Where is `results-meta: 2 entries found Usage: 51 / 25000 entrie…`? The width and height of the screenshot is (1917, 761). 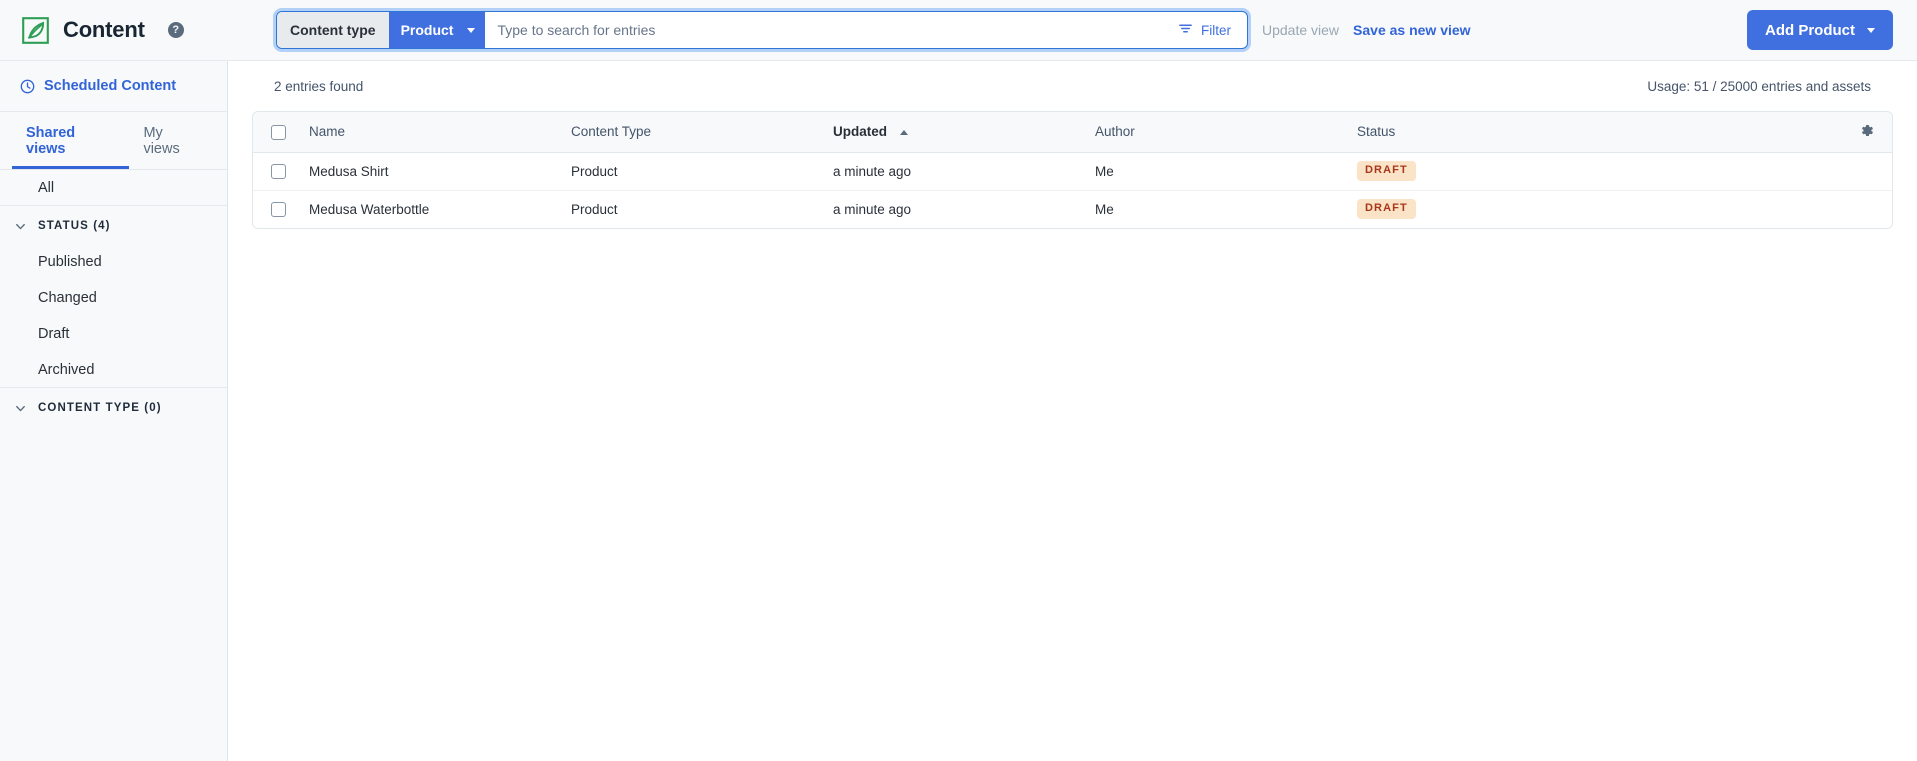 results-meta: 2 entries found Usage: 51 / 25000 entrie… is located at coordinates (1072, 86).